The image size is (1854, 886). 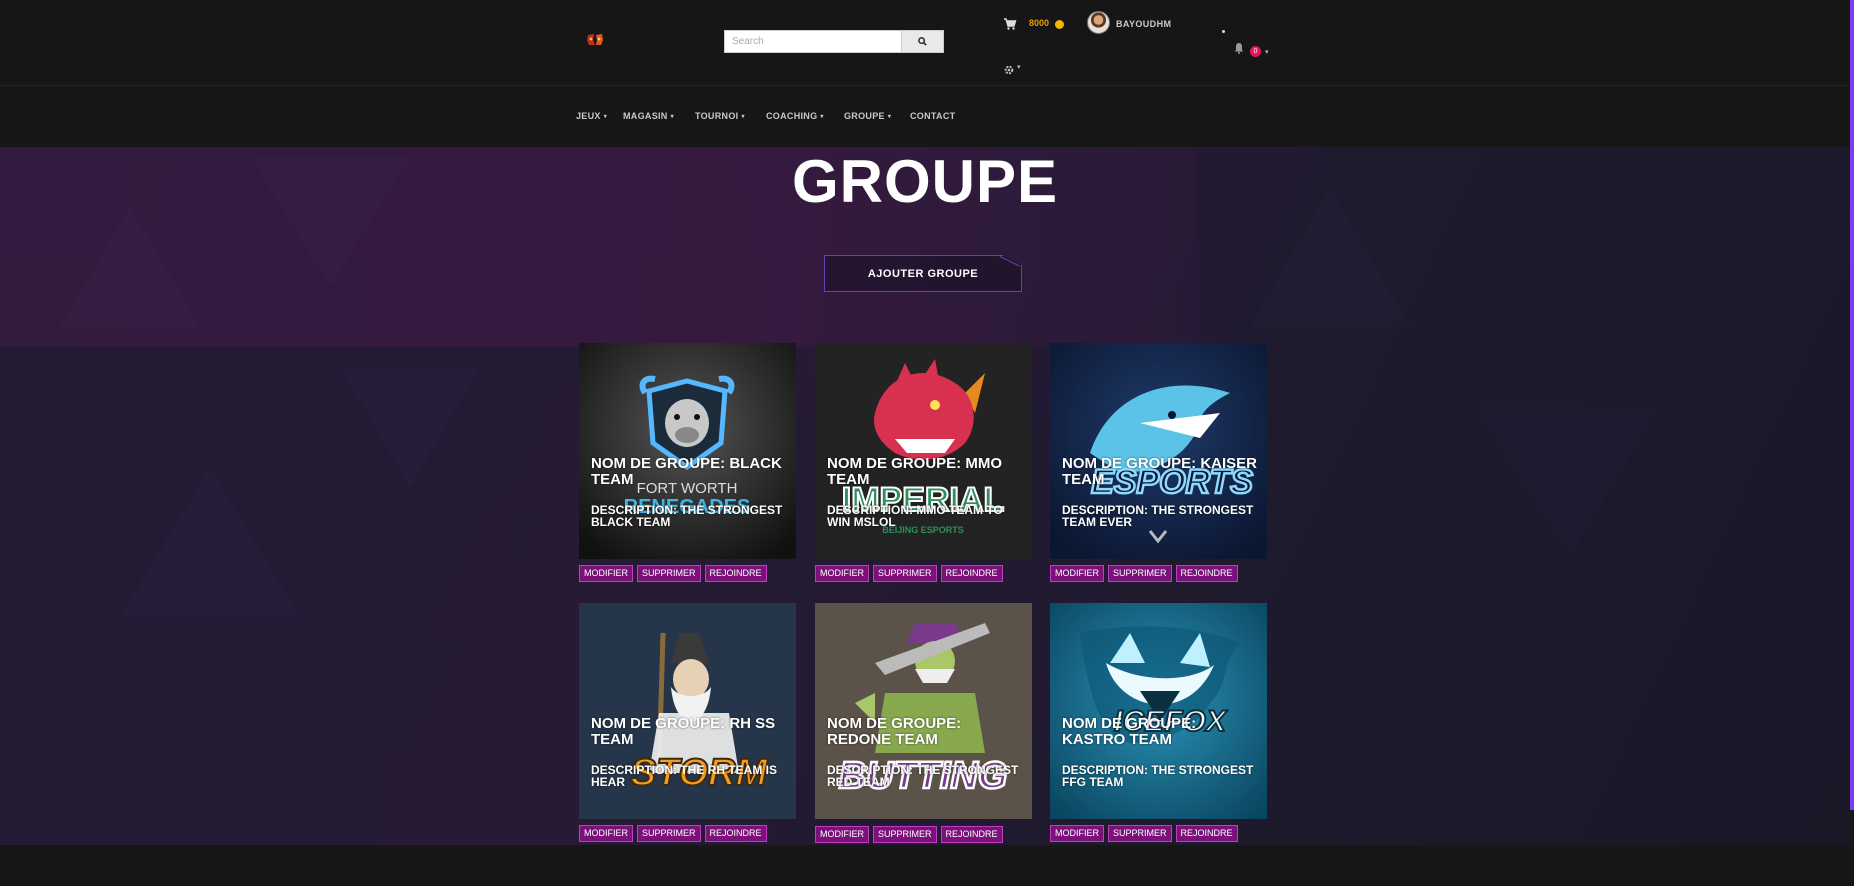 What do you see at coordinates (1158, 516) in the screenshot?
I see `group-description: DESCRIPTION: THE STRONGEST TEAM EVER` at bounding box center [1158, 516].